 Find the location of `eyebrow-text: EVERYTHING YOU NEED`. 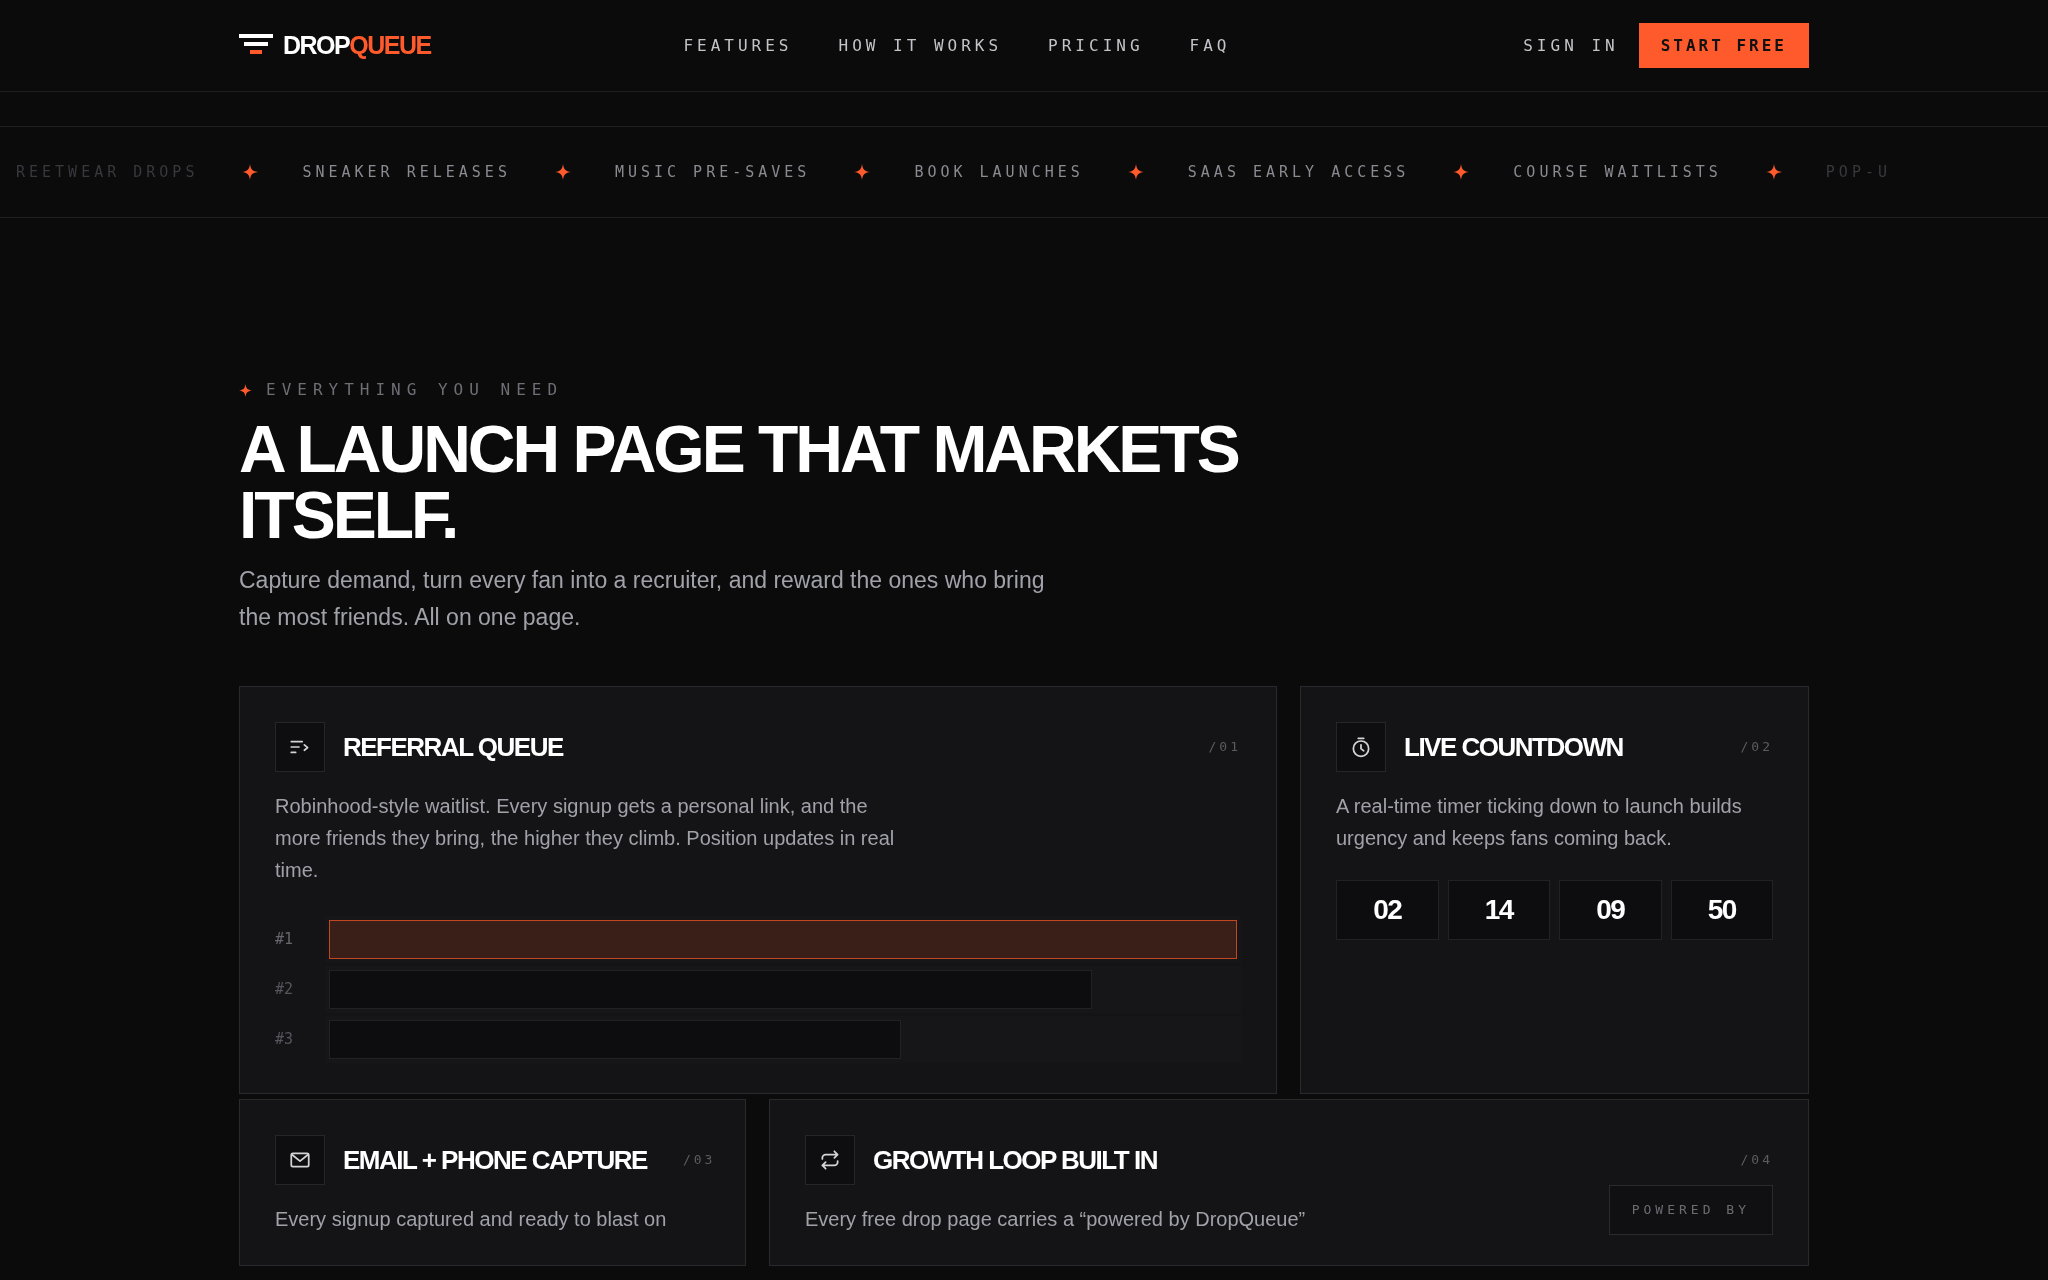

eyebrow-text: EVERYTHING YOU NEED is located at coordinates (415, 390).